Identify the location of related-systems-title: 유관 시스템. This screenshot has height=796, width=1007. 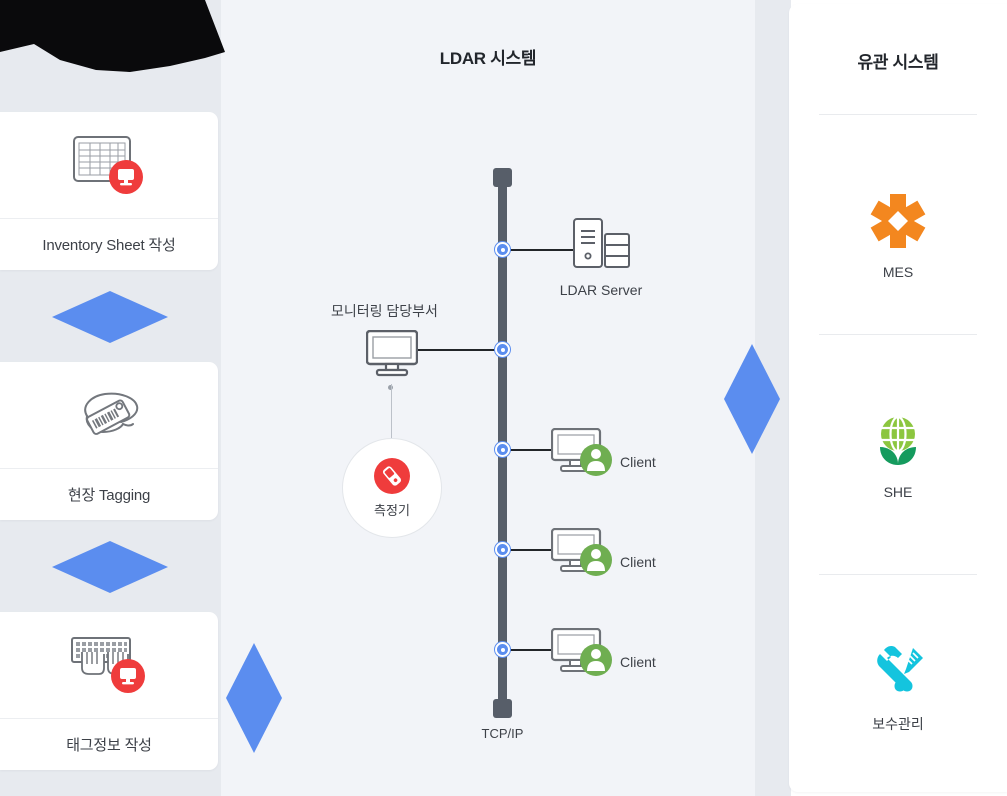
(898, 62).